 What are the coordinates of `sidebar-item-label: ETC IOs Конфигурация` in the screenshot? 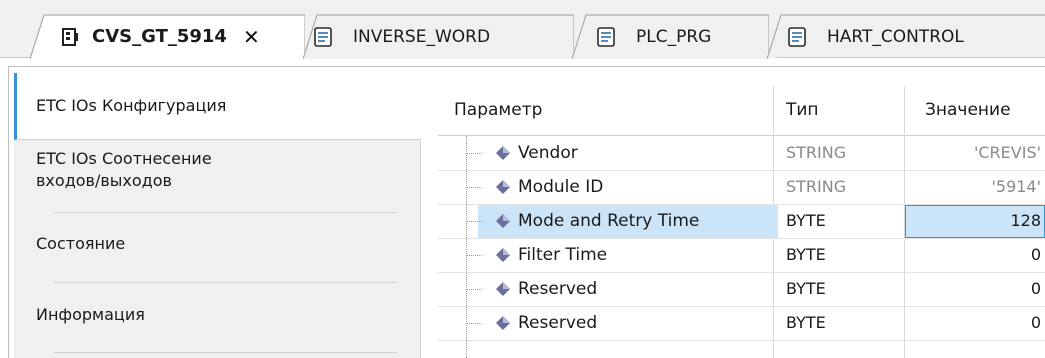 It's located at (131, 105).